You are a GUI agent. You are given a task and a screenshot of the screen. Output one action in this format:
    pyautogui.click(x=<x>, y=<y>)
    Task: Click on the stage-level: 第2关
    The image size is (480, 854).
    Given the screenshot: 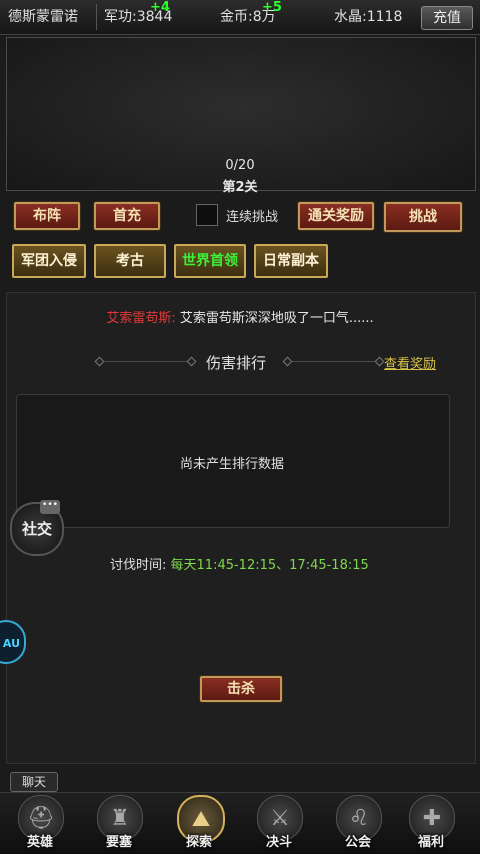 What is the action you would take?
    pyautogui.click(x=240, y=187)
    